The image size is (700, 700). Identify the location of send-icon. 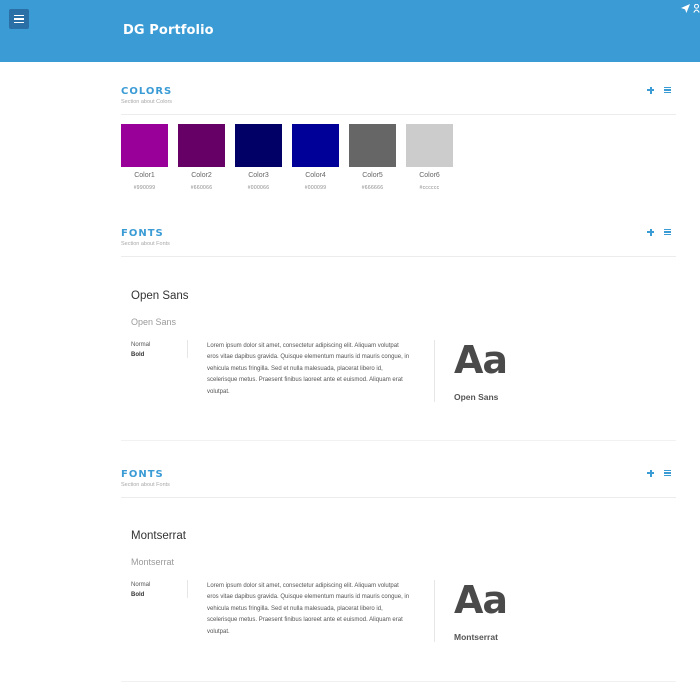
(685, 8).